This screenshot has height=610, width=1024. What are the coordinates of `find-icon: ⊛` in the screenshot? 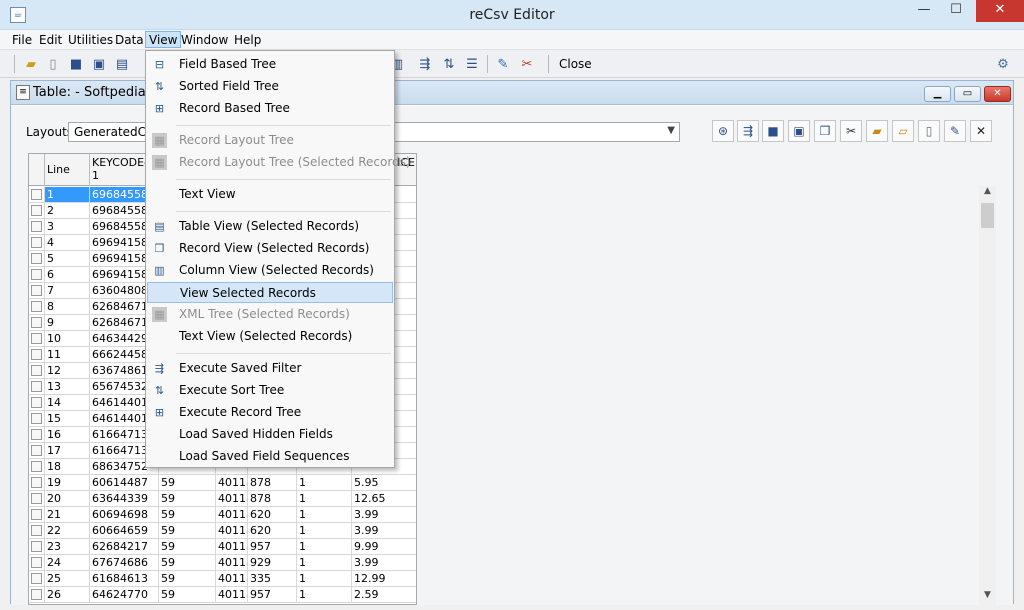 It's located at (723, 131).